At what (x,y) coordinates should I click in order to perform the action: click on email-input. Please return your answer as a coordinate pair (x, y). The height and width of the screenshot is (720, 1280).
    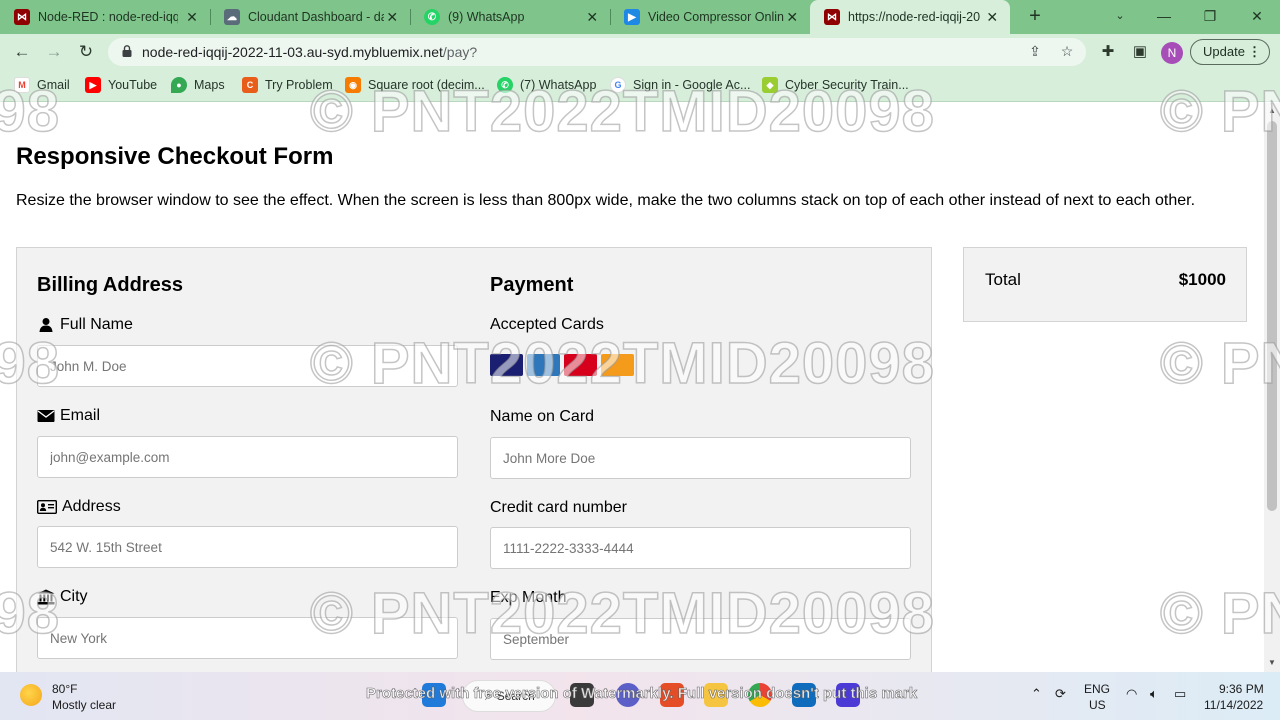
    Looking at the image, I should click on (247, 457).